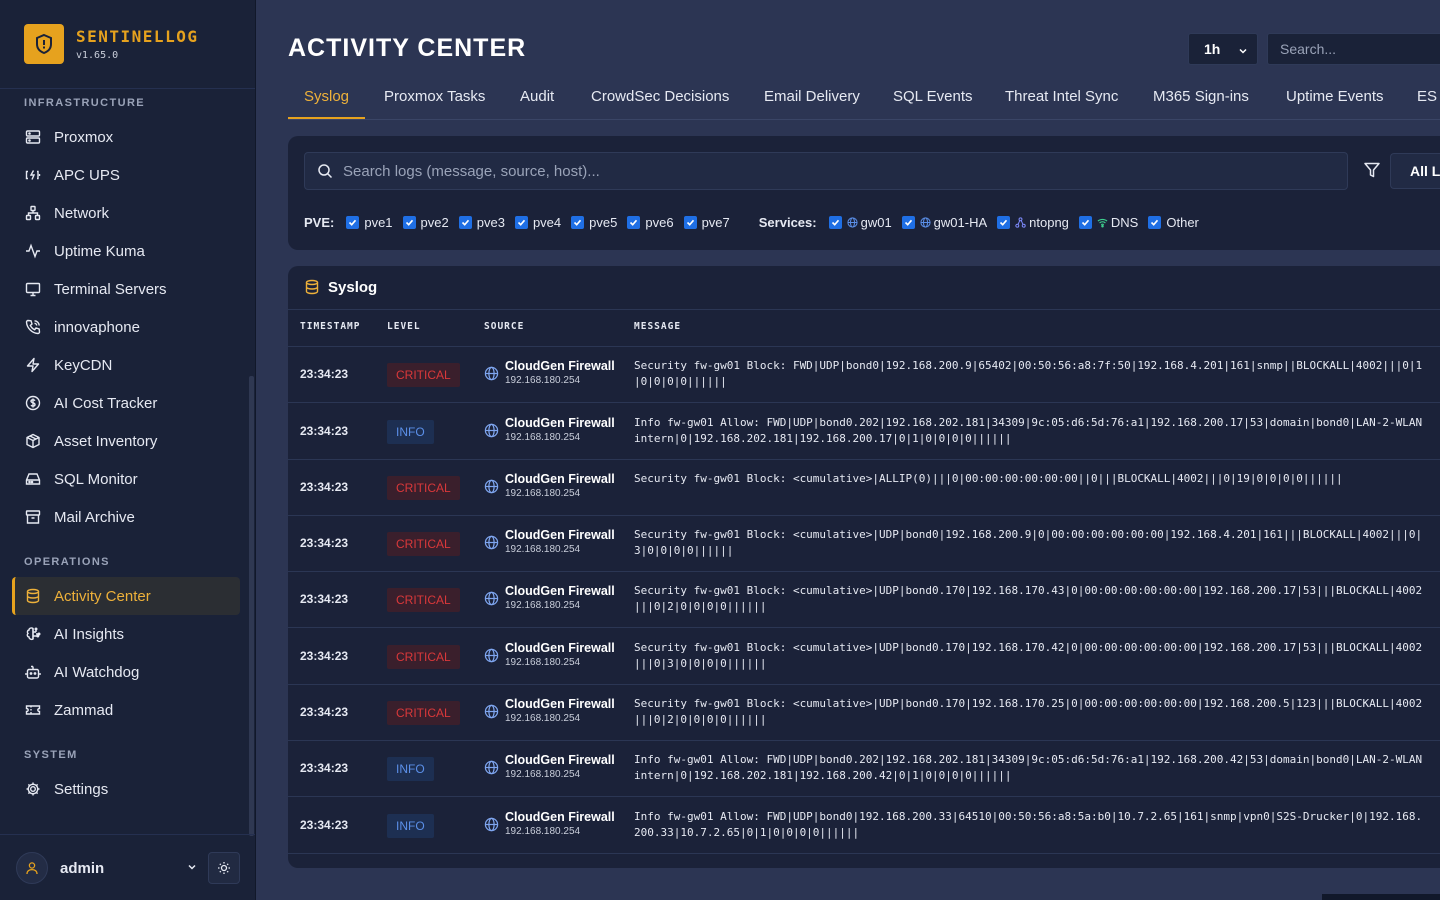 The image size is (1440, 900). Describe the element at coordinates (83, 365) in the screenshot. I see `sidebar-item-label: KeyCDN` at that location.